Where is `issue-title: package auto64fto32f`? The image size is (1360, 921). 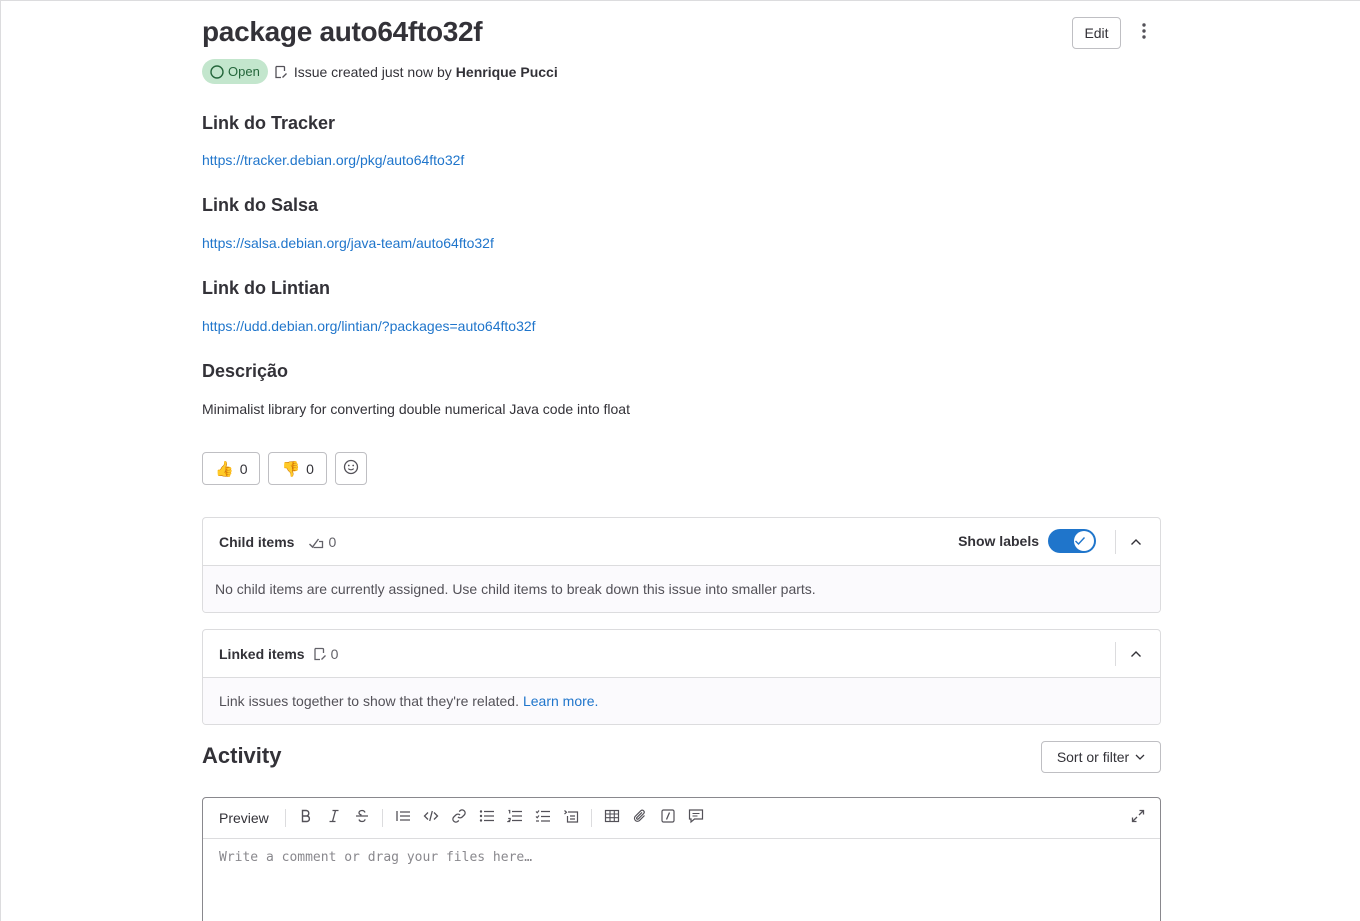
issue-title: package auto64fto32f is located at coordinates (342, 31).